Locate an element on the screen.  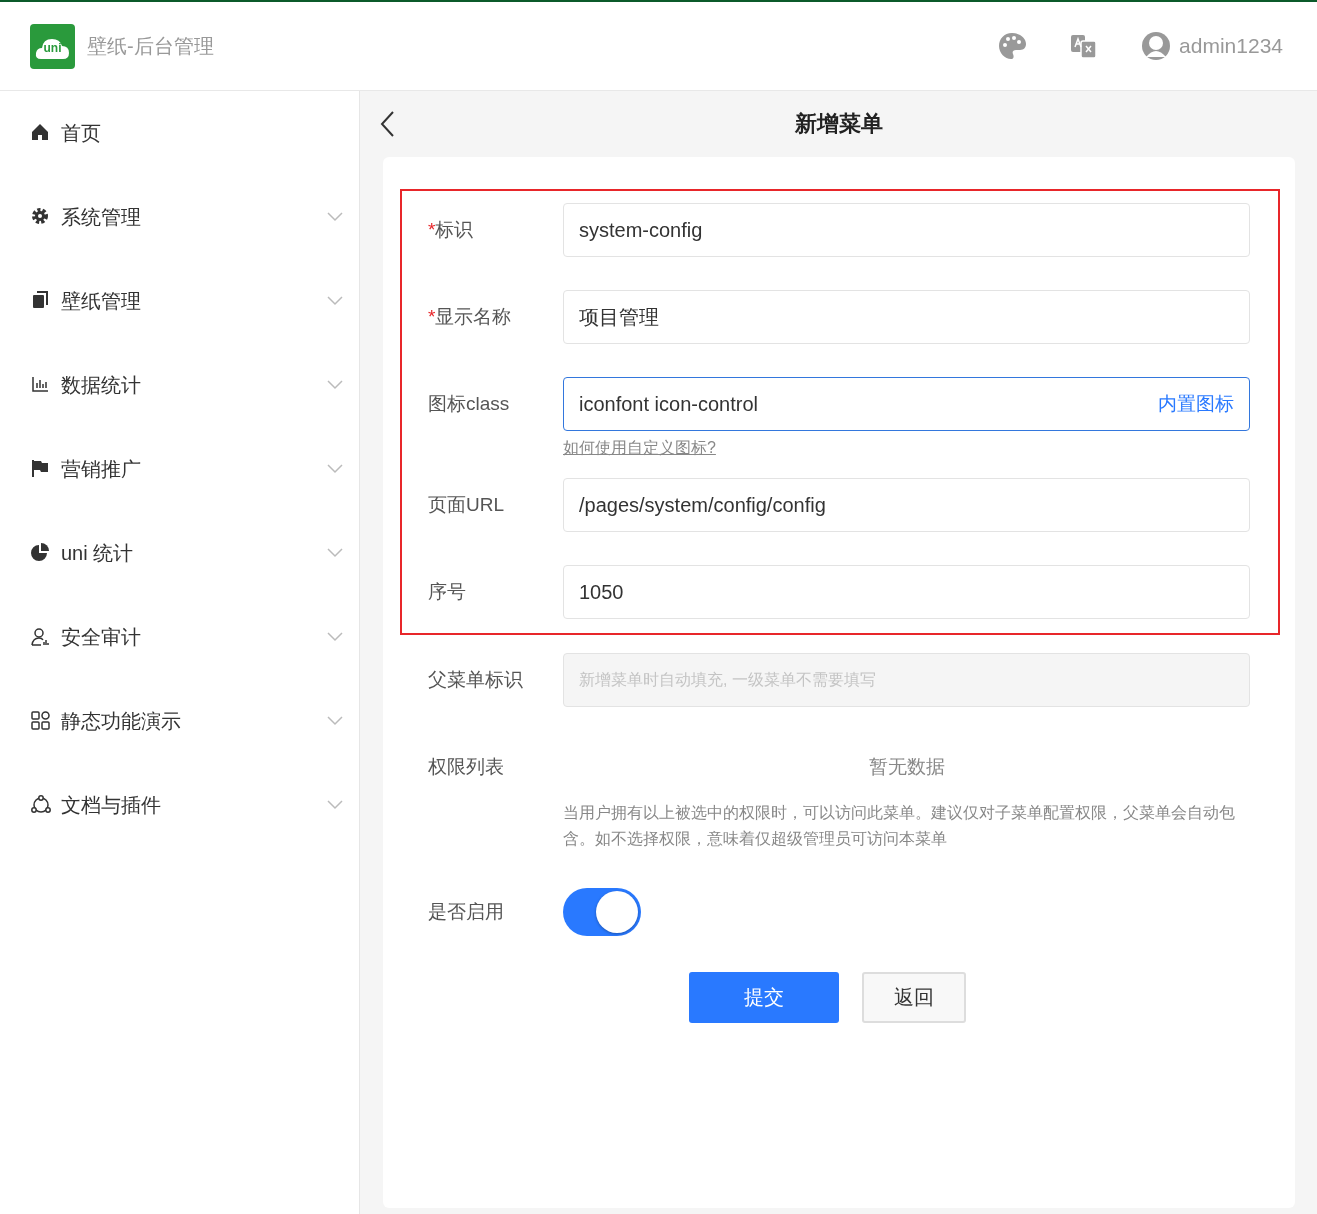
flag-icon is located at coordinates (41, 469).